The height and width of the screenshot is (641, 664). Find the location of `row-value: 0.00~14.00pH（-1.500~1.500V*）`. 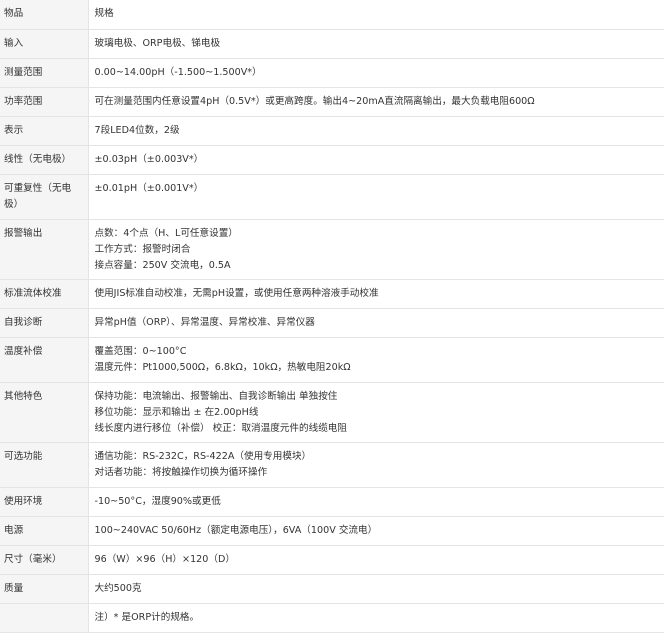

row-value: 0.00~14.00pH（-1.500~1.500V*） is located at coordinates (376, 73).